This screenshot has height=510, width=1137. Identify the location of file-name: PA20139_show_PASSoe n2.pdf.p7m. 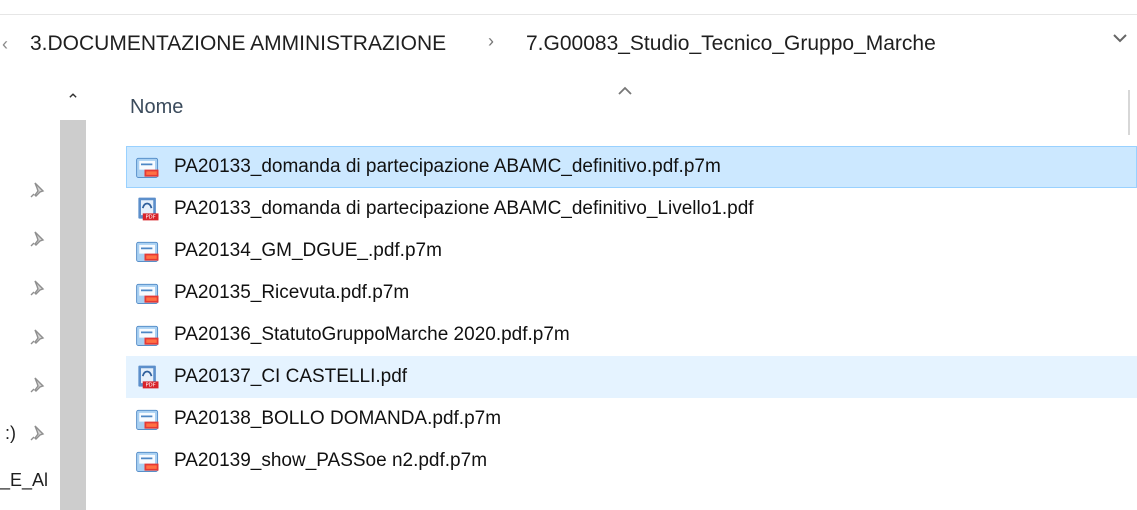
(330, 461).